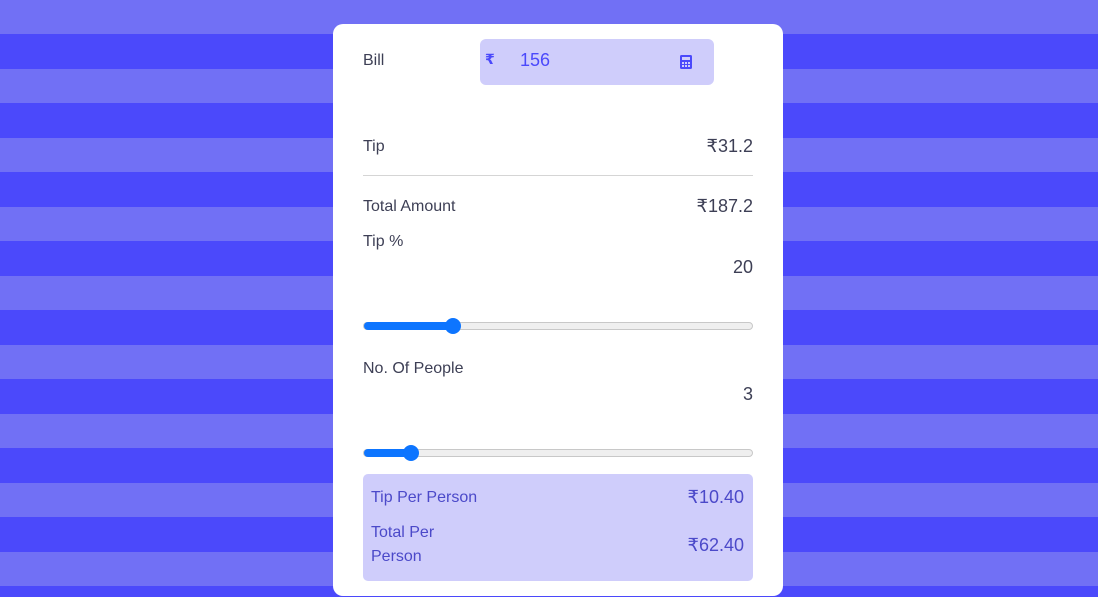 The image size is (1098, 597). I want to click on people-slider, so click(558, 453).